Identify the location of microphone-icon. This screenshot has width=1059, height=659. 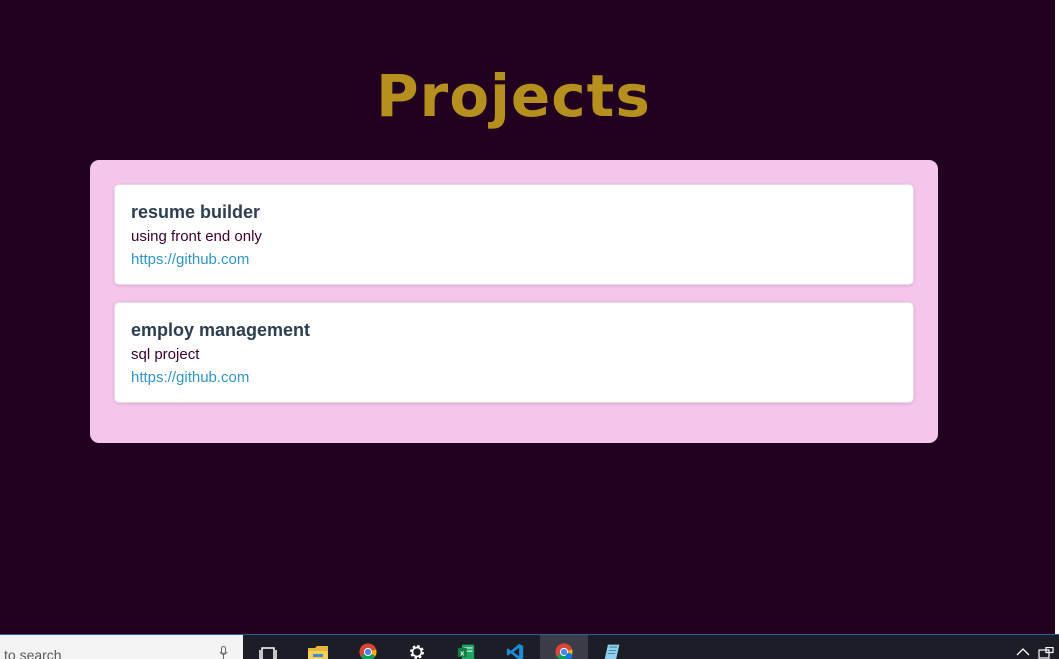
(223, 652).